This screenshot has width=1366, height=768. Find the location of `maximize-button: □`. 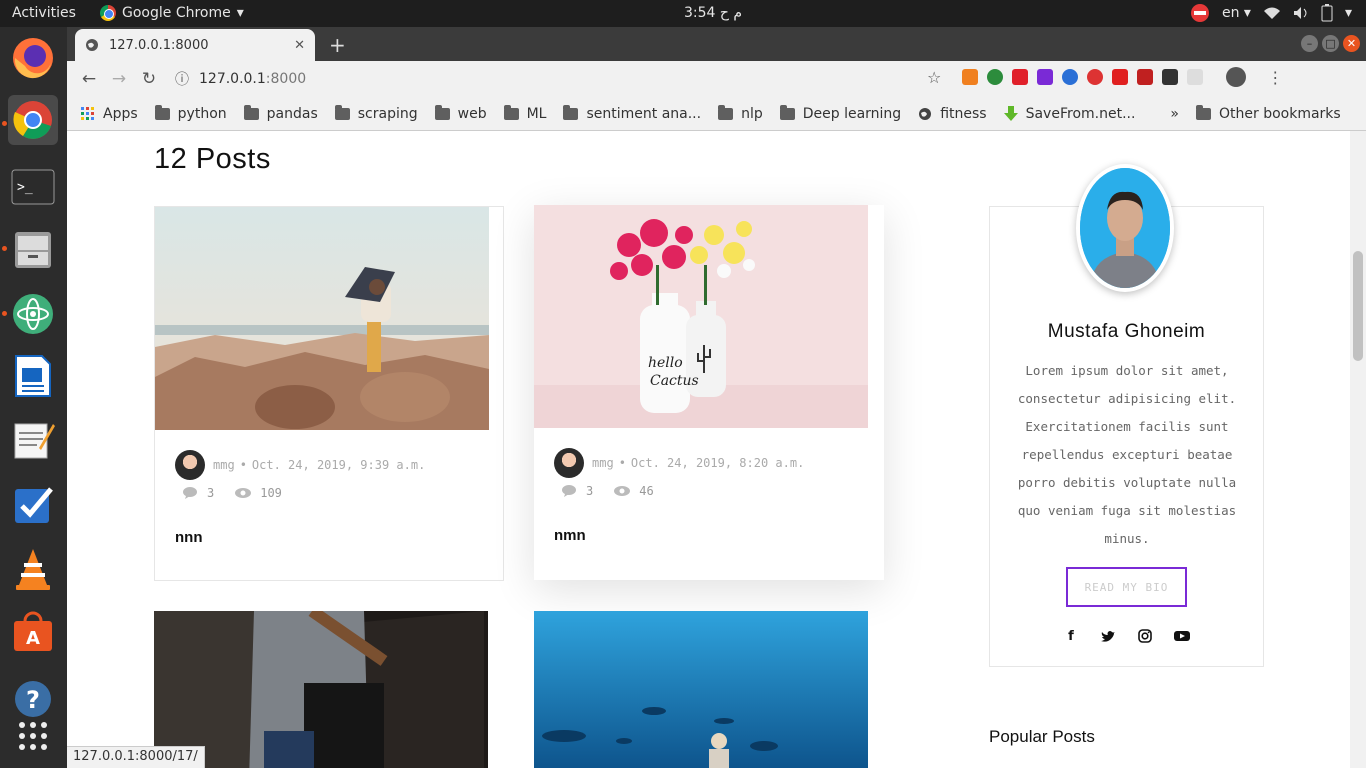

maximize-button: □ is located at coordinates (1330, 43).